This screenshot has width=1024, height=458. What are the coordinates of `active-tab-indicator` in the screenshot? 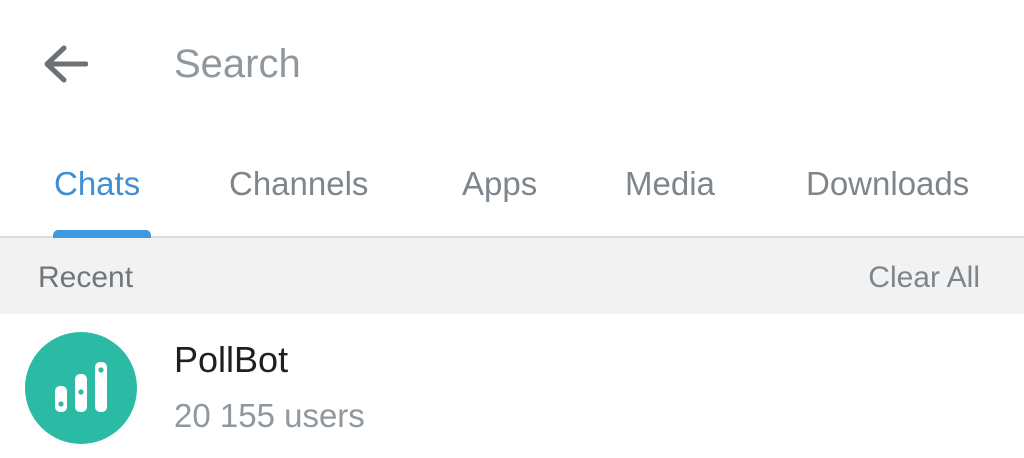 It's located at (102, 234).